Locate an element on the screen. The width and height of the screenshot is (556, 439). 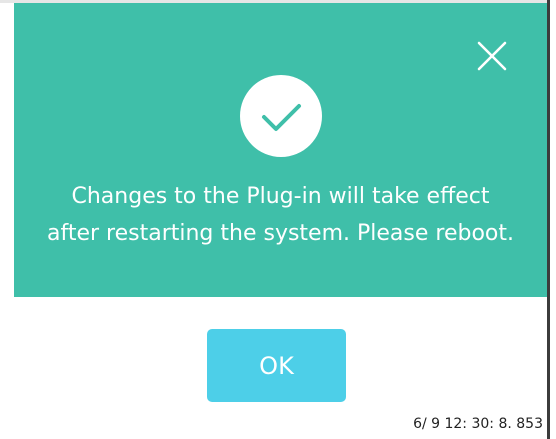
checkmark-icon is located at coordinates (281, 117).